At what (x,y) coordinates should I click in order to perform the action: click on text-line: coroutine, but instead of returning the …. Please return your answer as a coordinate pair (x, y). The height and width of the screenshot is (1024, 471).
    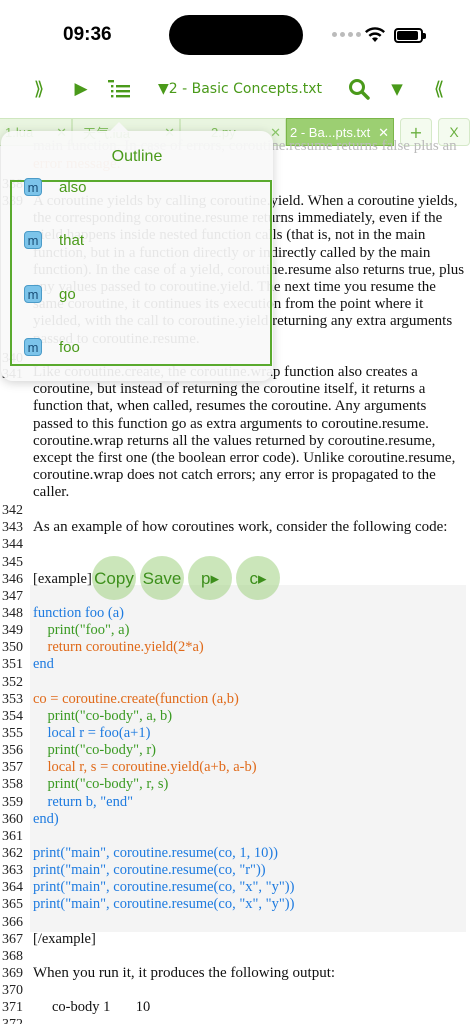
    Looking at the image, I should click on (229, 389).